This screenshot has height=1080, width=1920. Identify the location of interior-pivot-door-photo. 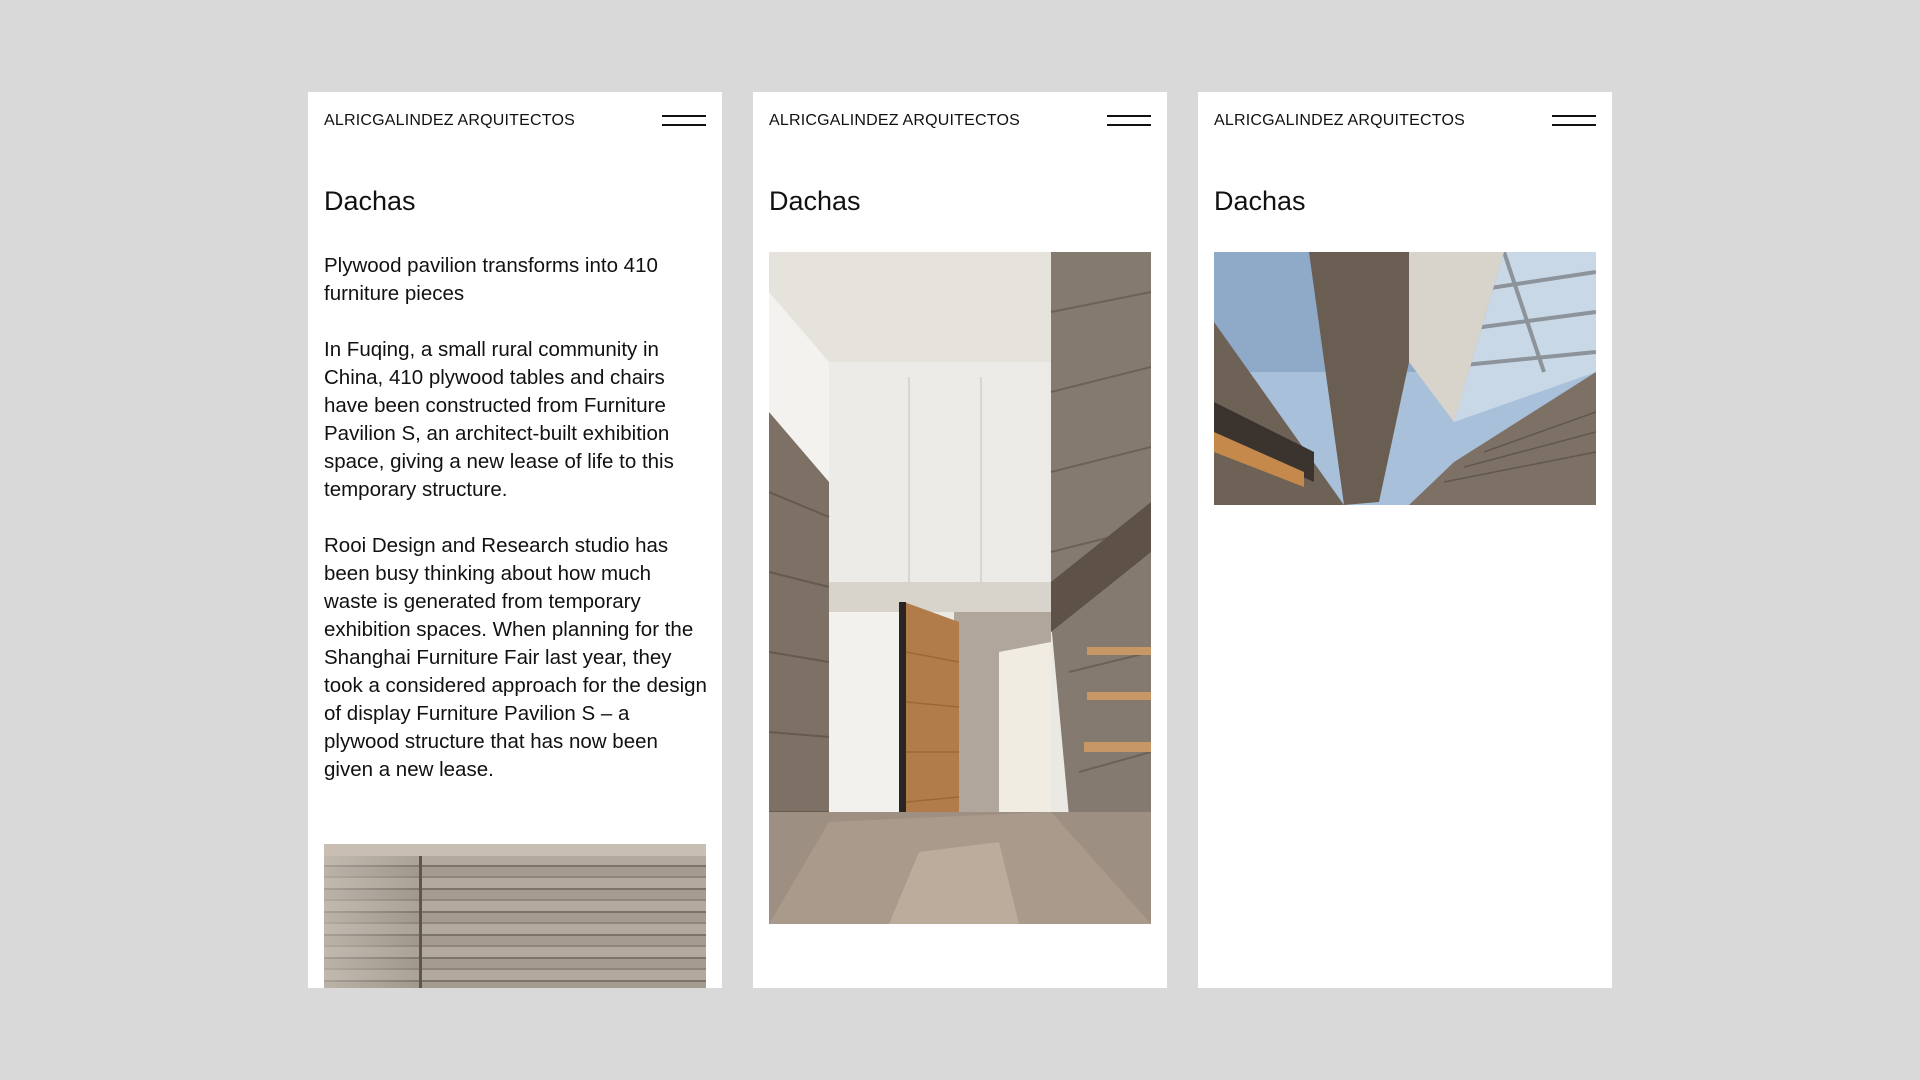
(960, 588).